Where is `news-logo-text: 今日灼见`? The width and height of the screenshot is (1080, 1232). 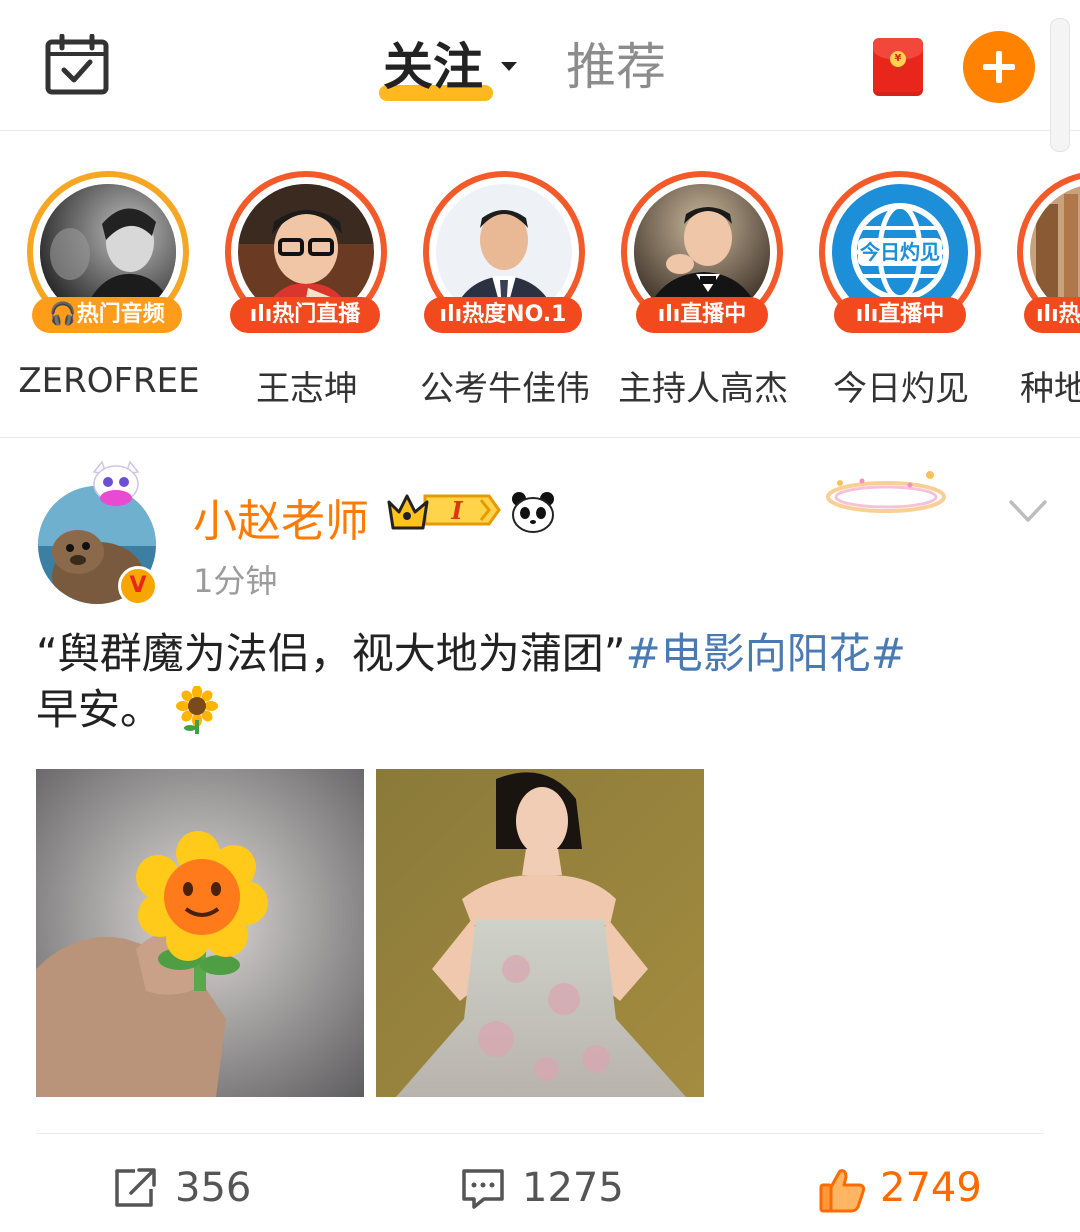
news-logo-text: 今日灼见 is located at coordinates (900, 252).